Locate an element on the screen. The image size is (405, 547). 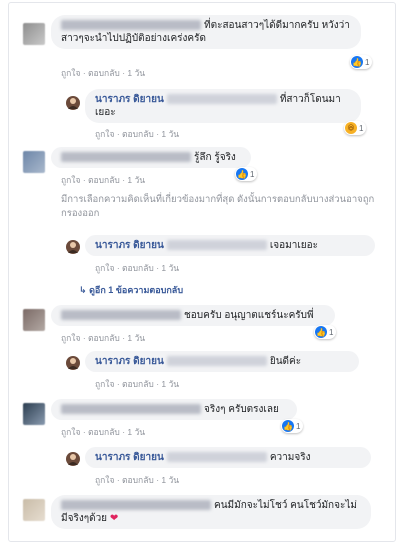
reply-bubble: นาราภร ดิยายน ความจริง is located at coordinates (228, 457).